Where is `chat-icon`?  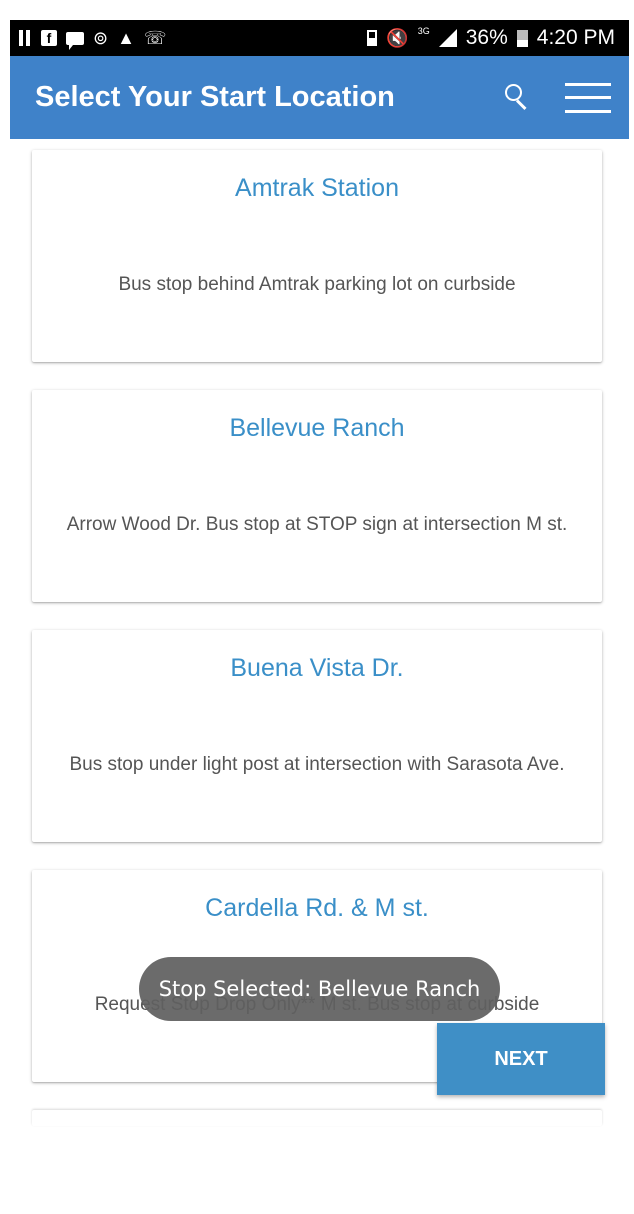 chat-icon is located at coordinates (75, 40).